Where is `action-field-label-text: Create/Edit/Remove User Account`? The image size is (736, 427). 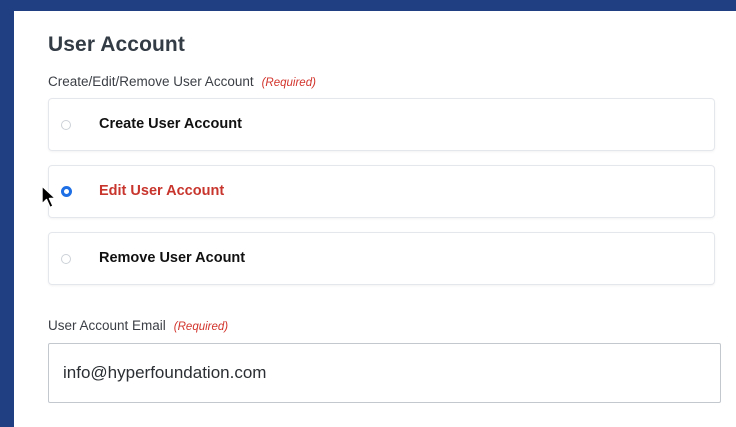 action-field-label-text: Create/Edit/Remove User Account is located at coordinates (151, 81).